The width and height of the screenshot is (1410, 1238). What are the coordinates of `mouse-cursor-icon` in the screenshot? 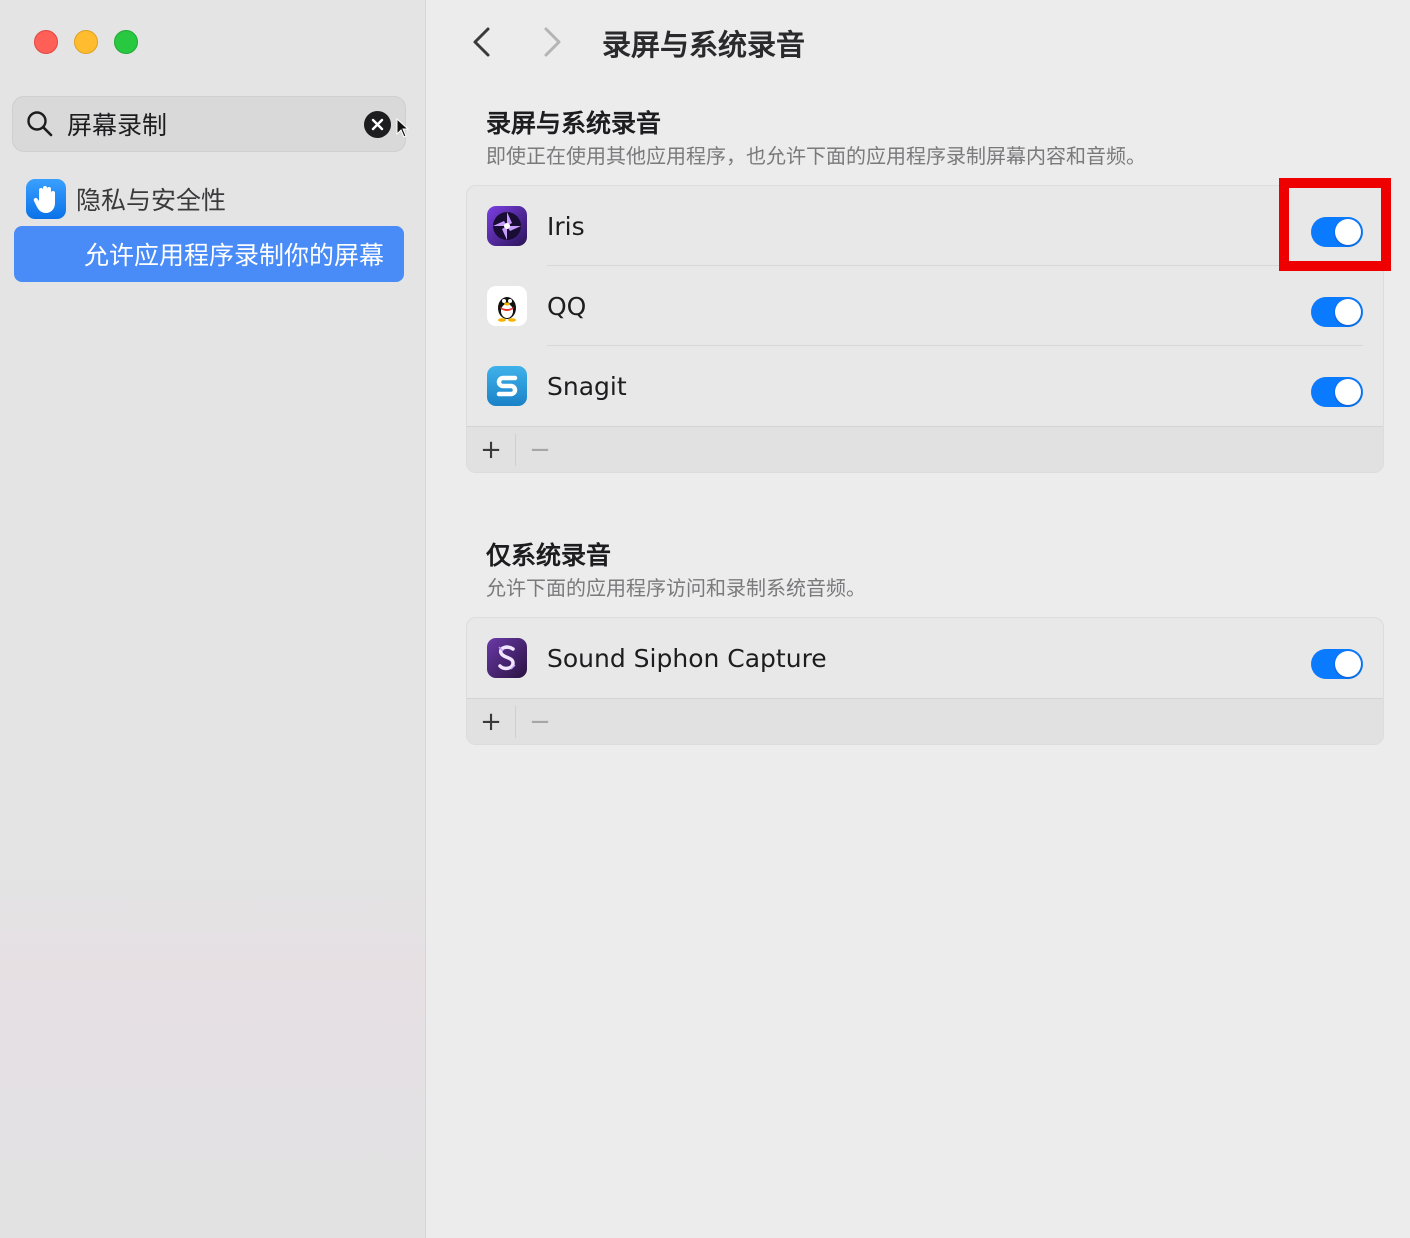 It's located at (403, 128).